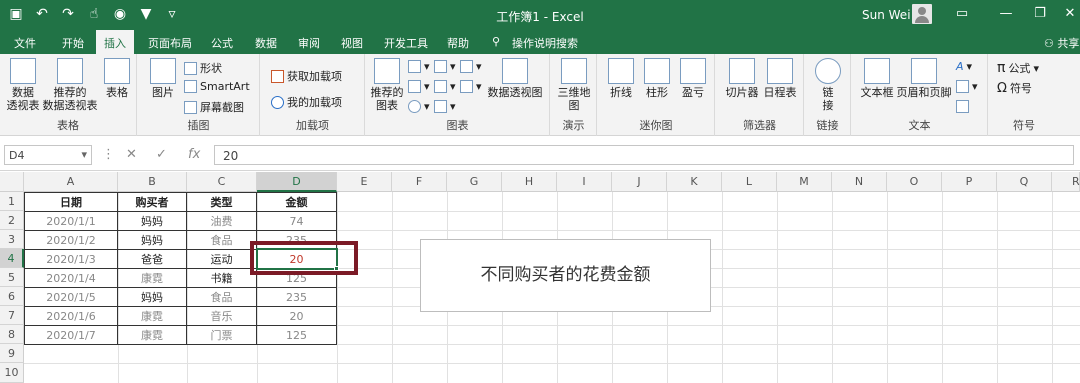 Image resolution: width=1080 pixels, height=383 pixels. I want to click on statistic-chart-button: ▾, so click(471, 66).